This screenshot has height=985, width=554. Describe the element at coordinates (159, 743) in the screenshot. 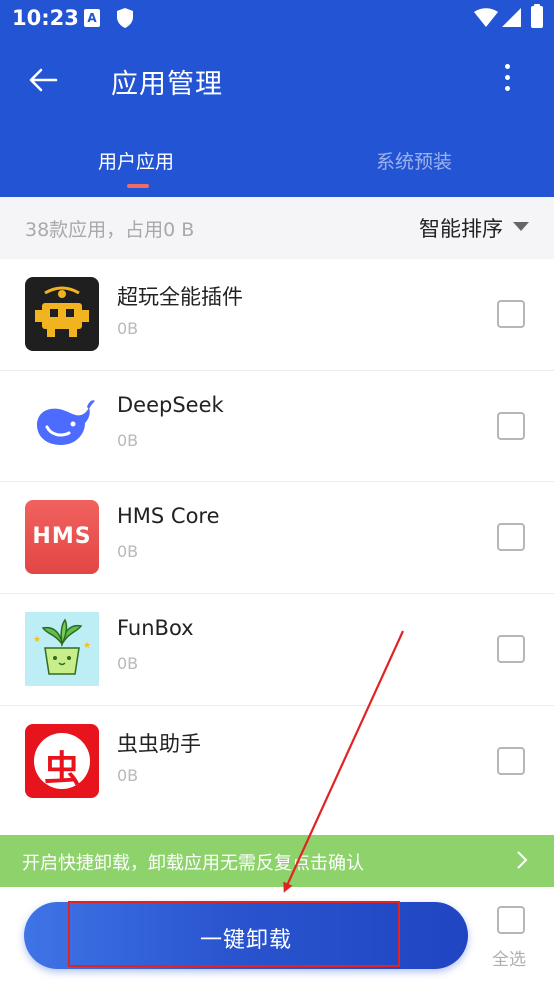

I see `app-name: 虫虫助手` at that location.